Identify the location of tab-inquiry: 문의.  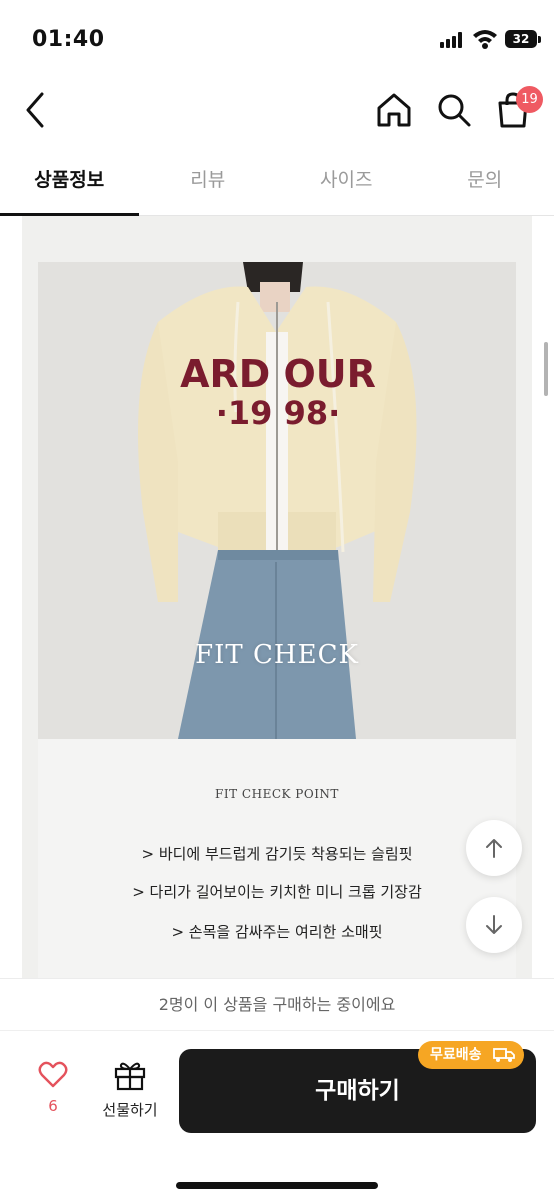
(485, 179).